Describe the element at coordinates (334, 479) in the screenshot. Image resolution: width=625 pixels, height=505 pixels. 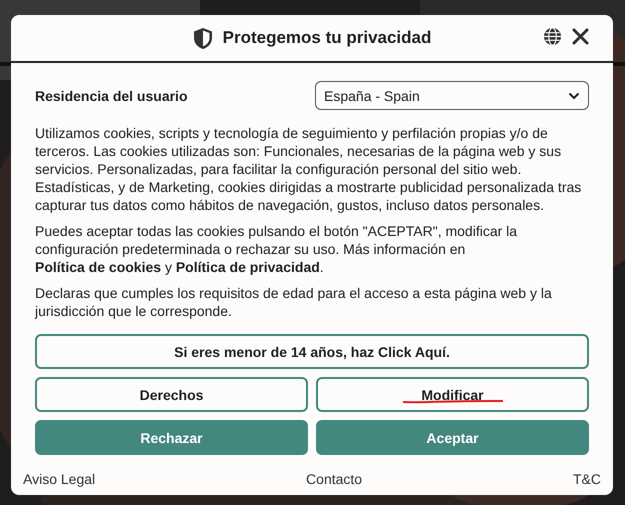
I see `footer-link: Contacto` at that location.